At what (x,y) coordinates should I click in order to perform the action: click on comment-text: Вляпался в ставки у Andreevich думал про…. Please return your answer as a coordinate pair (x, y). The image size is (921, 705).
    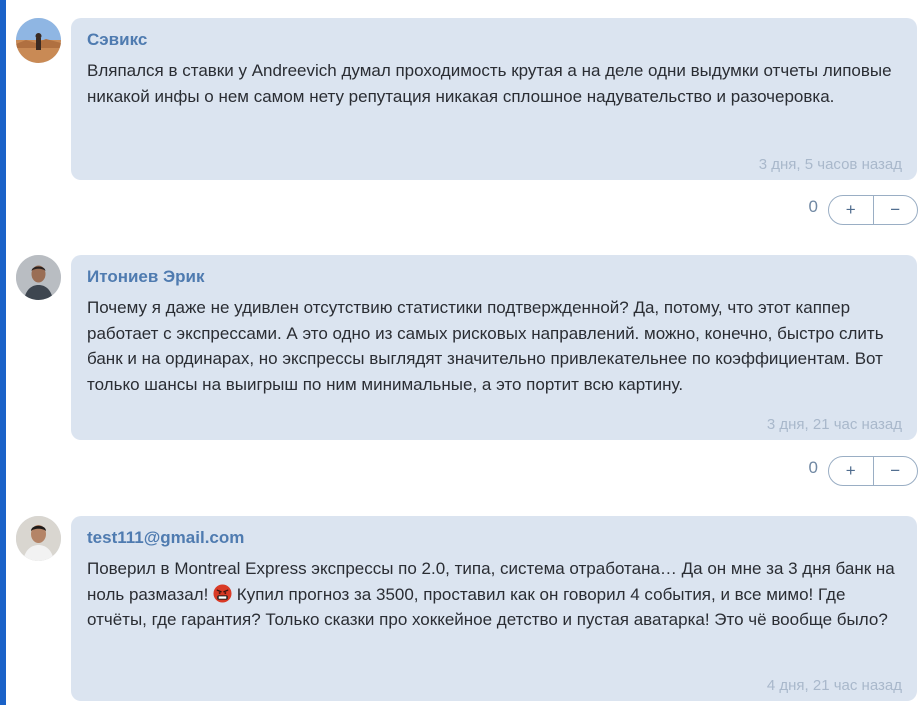
    Looking at the image, I should click on (489, 83).